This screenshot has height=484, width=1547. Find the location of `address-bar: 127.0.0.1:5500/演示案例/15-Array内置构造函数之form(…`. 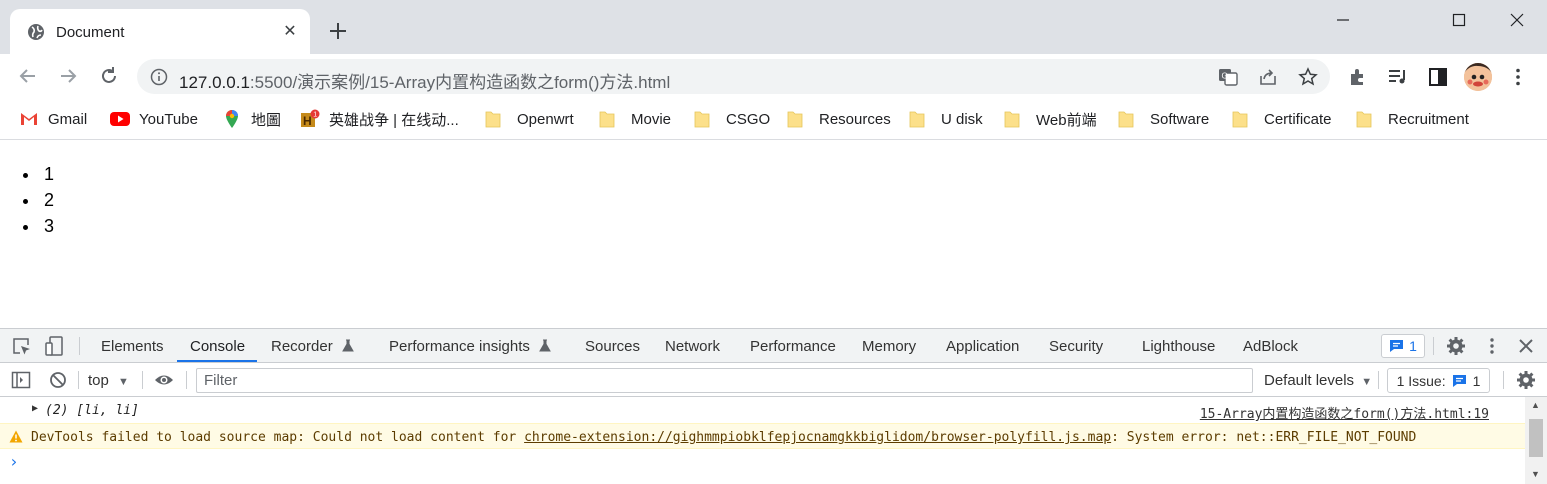

address-bar: 127.0.0.1:5500/演示案例/15-Array内置构造函数之form(… is located at coordinates (733, 76).